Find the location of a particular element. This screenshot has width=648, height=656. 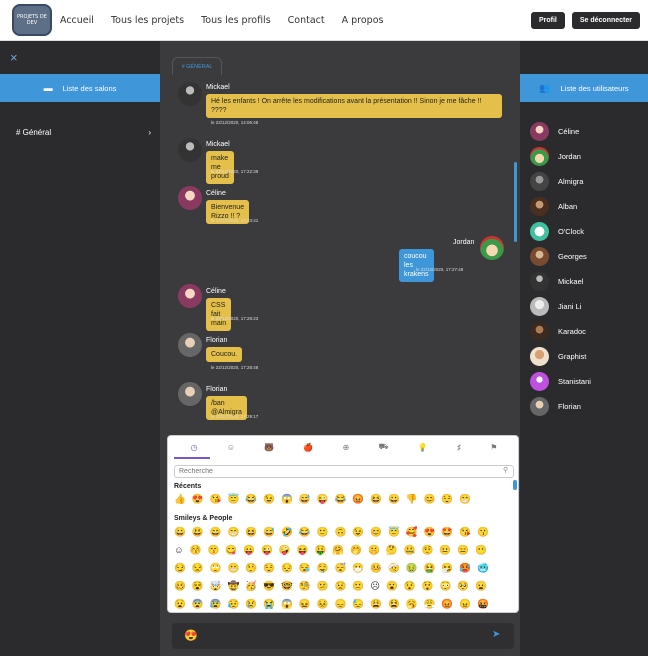

user-item: Jiani Li is located at coordinates (555, 306).